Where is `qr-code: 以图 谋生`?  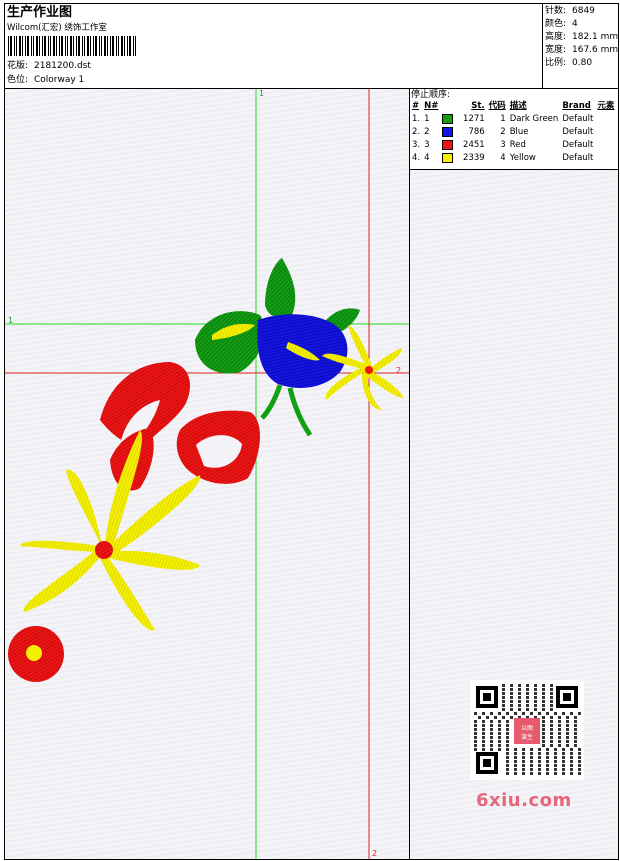 qr-code: 以图 谋生 is located at coordinates (527, 730).